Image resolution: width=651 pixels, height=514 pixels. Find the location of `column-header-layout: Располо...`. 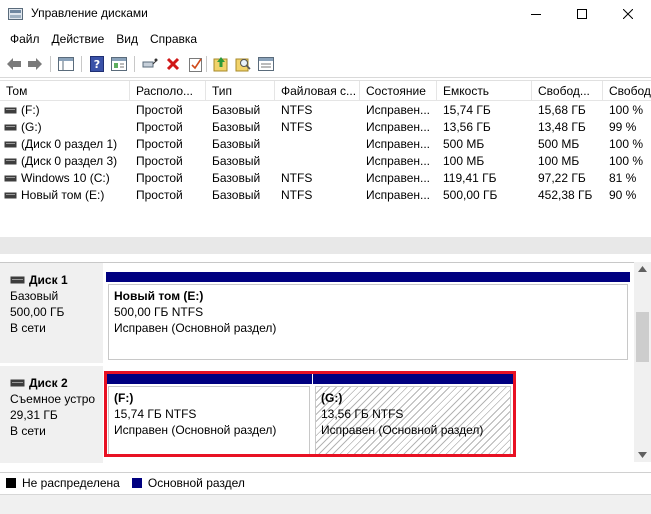

column-header-layout: Располо... is located at coordinates (168, 91).